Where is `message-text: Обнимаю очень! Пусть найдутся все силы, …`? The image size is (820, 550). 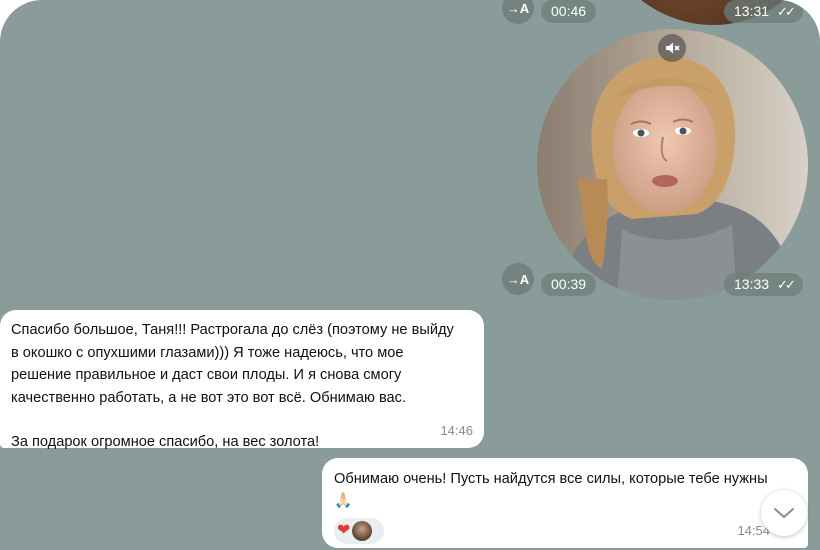
message-text: Обнимаю очень! Пусть найдутся все силы, … is located at coordinates (551, 490).